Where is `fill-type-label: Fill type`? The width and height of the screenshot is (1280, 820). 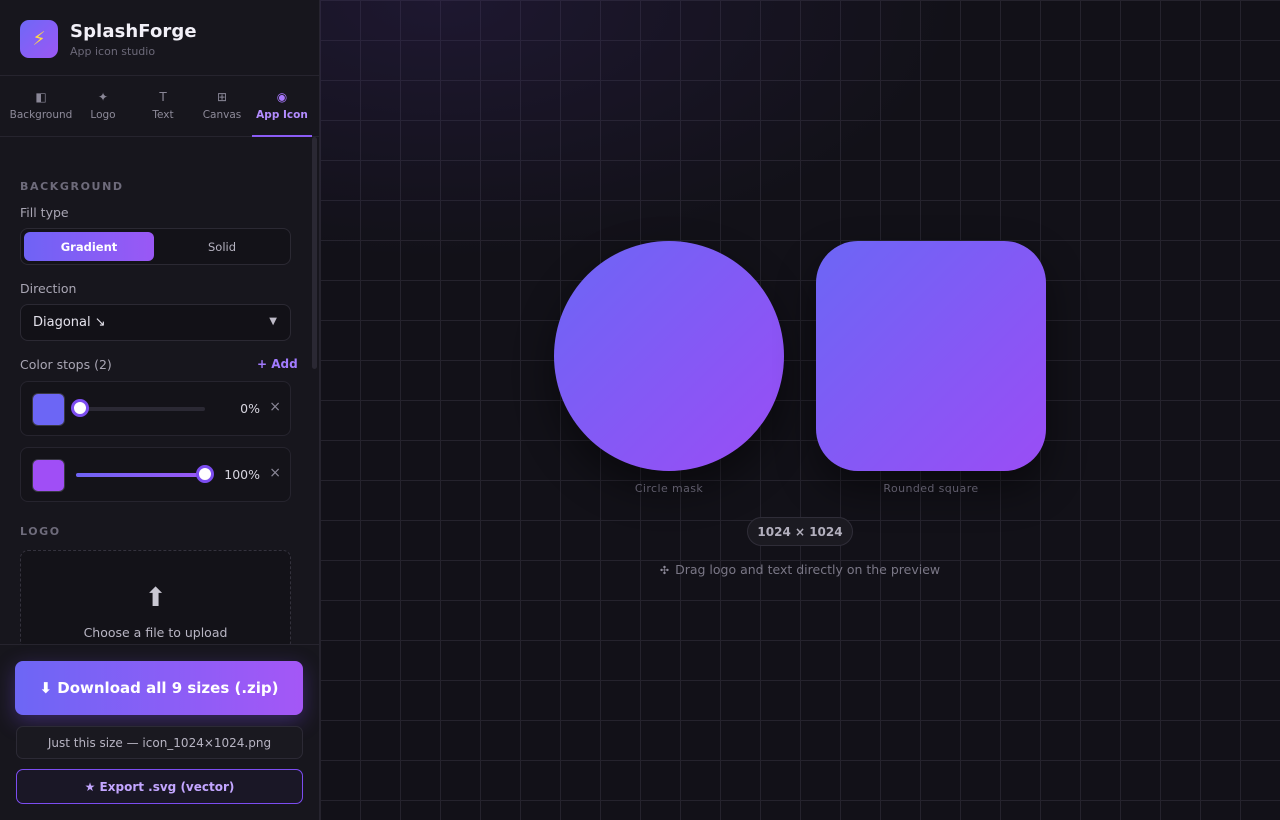 fill-type-label: Fill type is located at coordinates (44, 212).